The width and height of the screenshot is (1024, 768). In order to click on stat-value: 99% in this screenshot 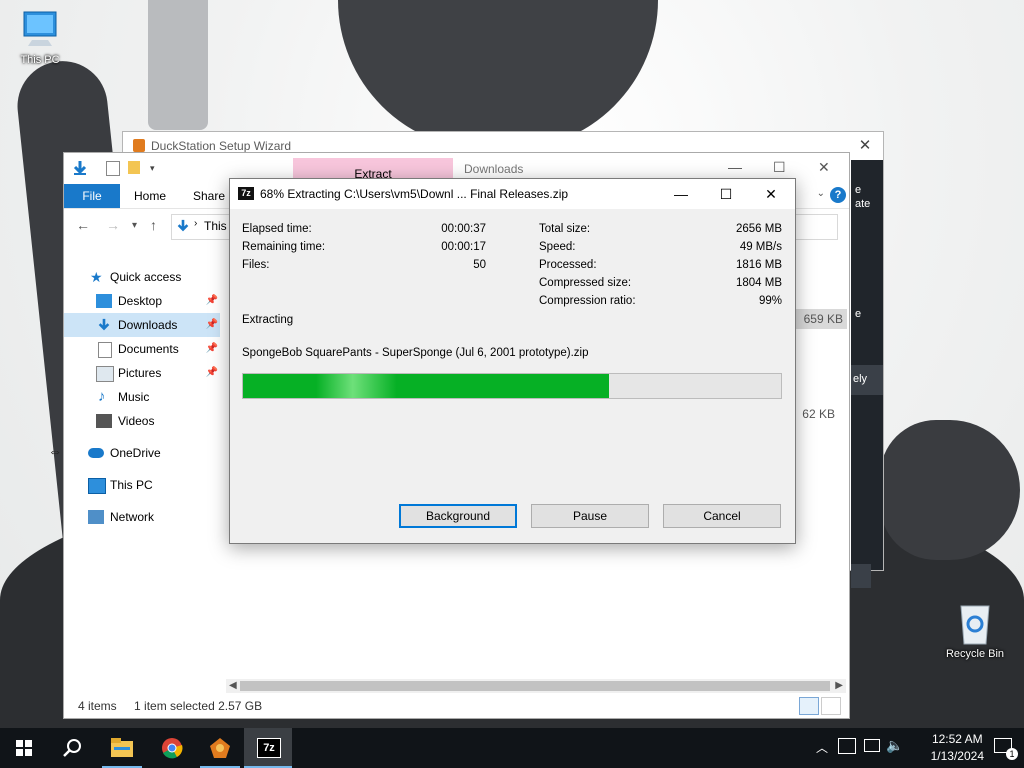, I will do `click(770, 301)`.